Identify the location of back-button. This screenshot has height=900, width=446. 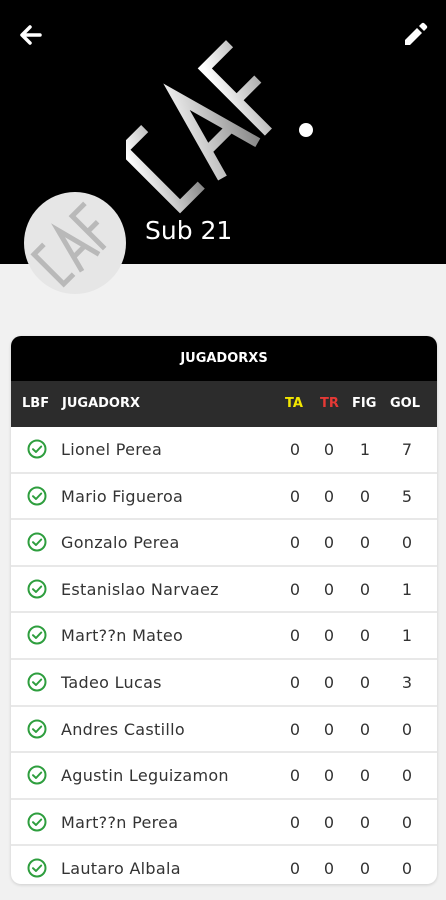
(31, 35).